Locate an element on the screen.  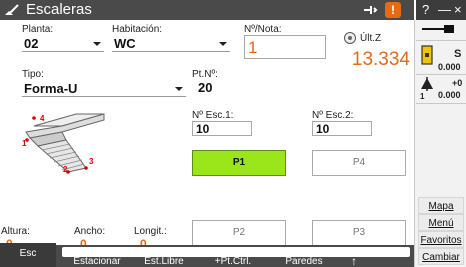
habitacion-value: WC is located at coordinates (125, 43).